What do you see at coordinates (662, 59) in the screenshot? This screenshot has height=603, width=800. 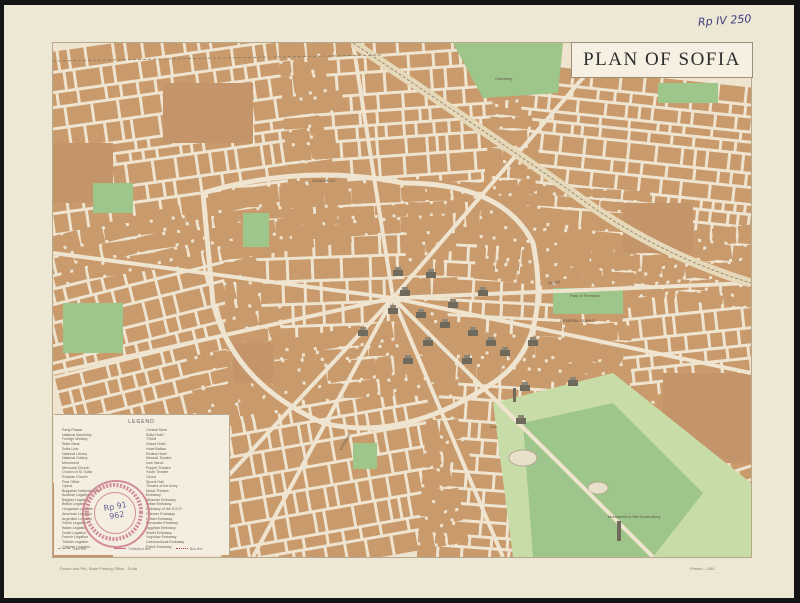 I see `map-title: PLAN OF SOFIA` at bounding box center [662, 59].